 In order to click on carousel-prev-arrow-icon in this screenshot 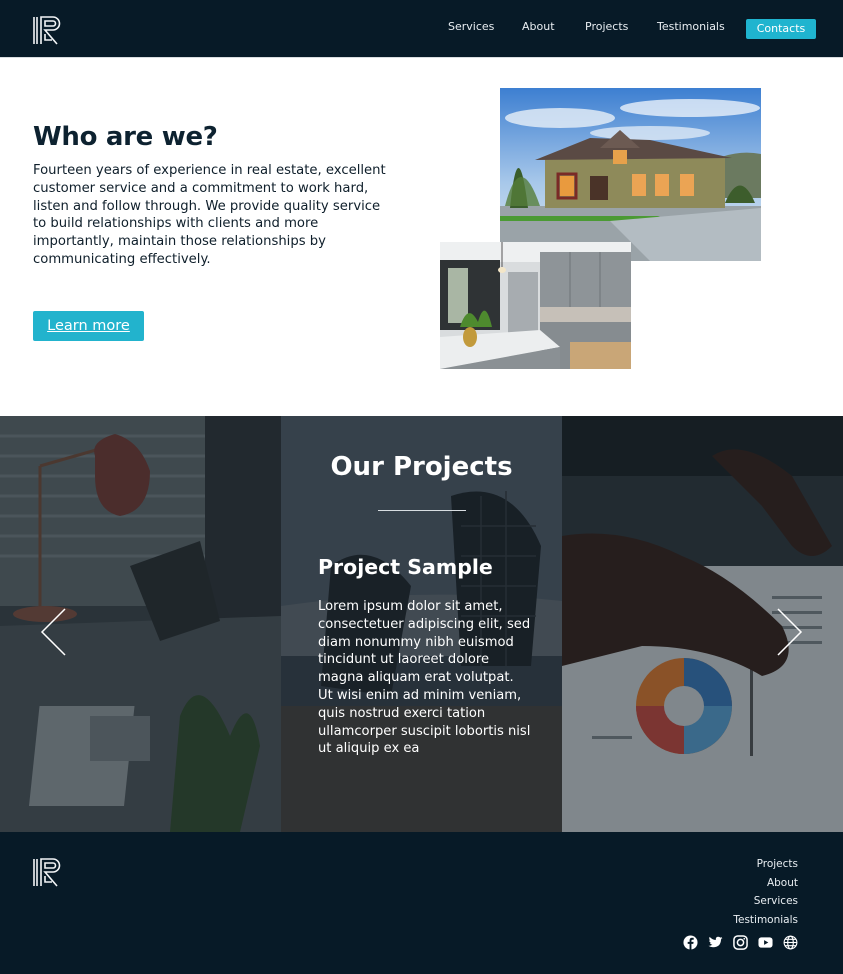, I will do `click(53, 632)`.